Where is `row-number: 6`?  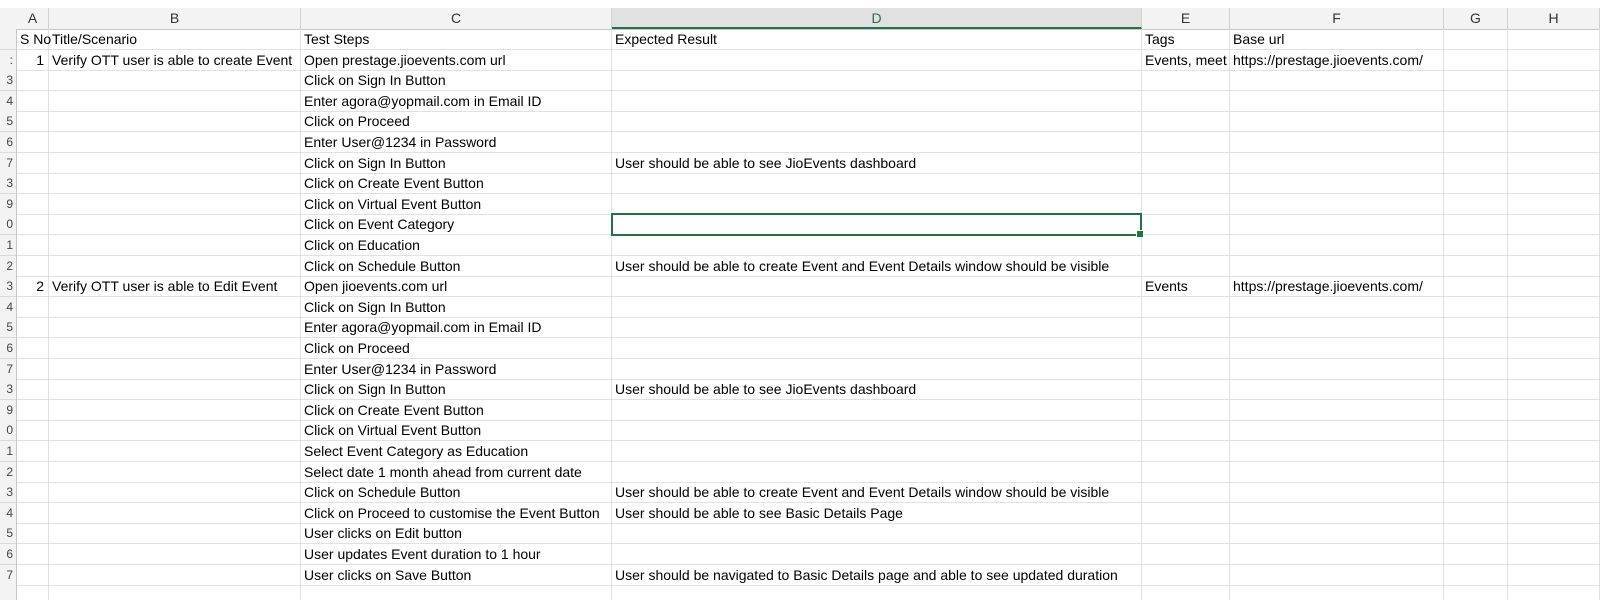 row-number: 6 is located at coordinates (8, 348).